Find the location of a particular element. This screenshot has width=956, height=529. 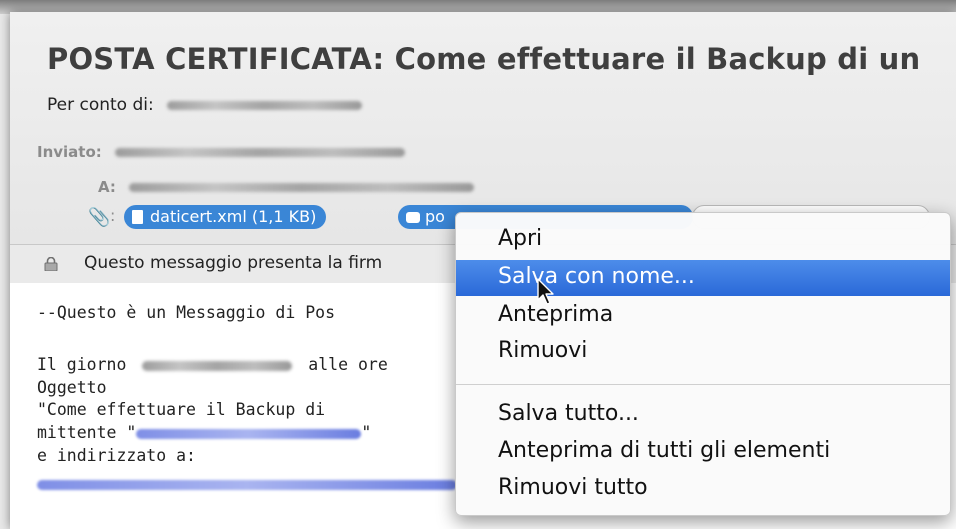

body-line: "Come effettuare il Backup di is located at coordinates (181, 409).